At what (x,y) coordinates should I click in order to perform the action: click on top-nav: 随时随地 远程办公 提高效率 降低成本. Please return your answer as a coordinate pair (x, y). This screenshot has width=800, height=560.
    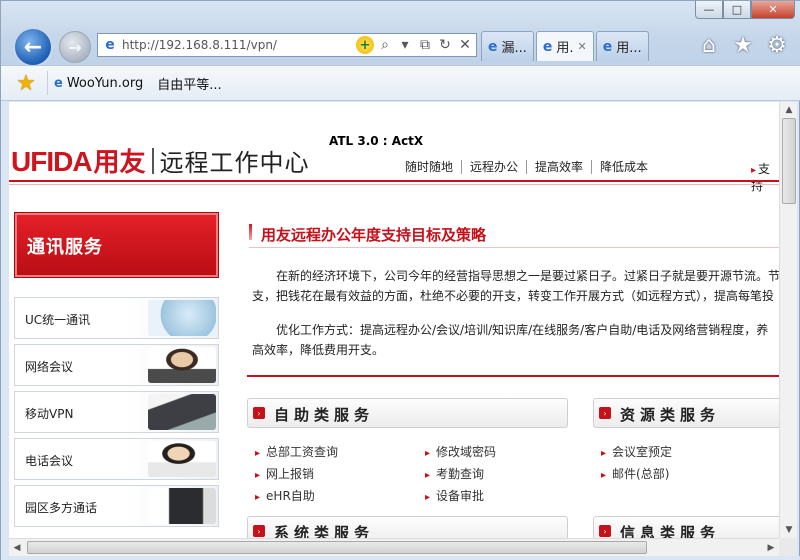
    Looking at the image, I should click on (526, 167).